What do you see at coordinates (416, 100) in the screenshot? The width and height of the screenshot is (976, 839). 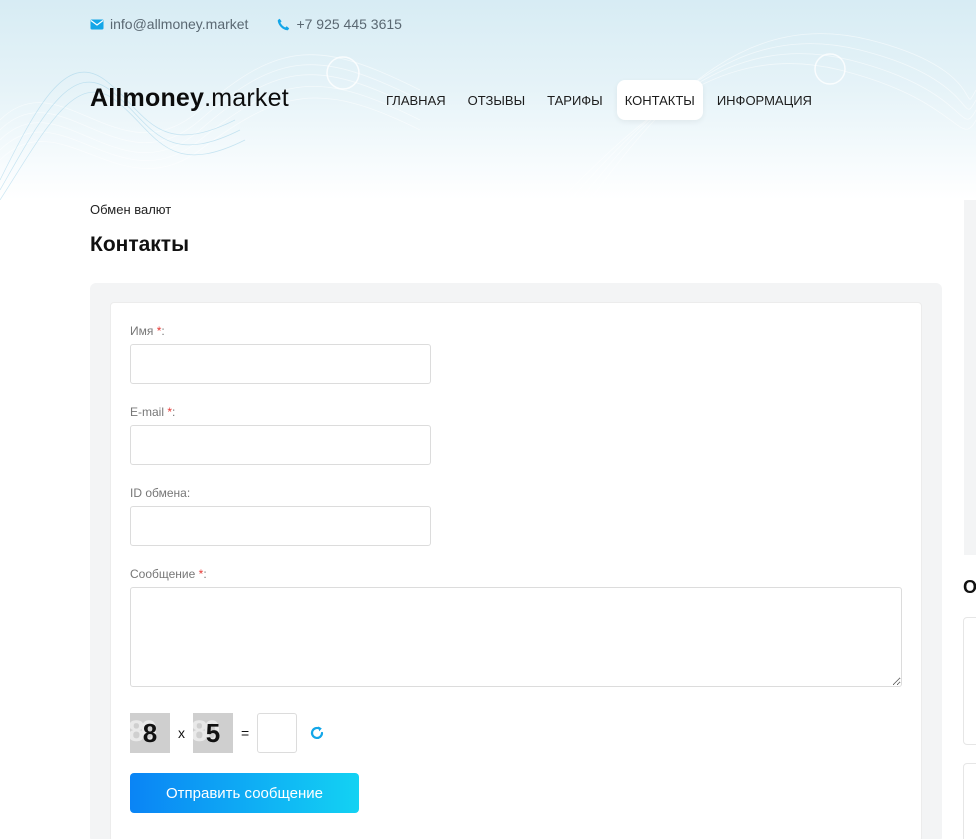 I see `nav-item-home: ГЛАВНАЯ` at bounding box center [416, 100].